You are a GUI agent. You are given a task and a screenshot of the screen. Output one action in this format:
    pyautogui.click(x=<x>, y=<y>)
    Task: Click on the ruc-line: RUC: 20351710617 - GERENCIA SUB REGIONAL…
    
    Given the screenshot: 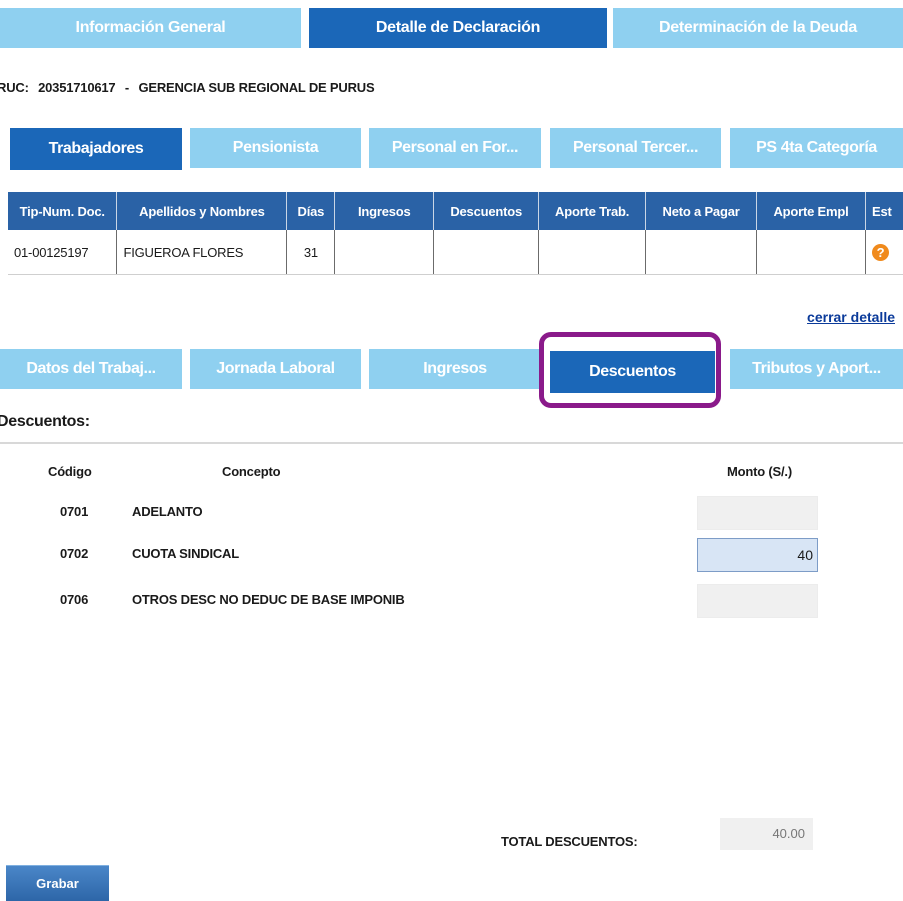 What is the action you would take?
    pyautogui.click(x=190, y=87)
    